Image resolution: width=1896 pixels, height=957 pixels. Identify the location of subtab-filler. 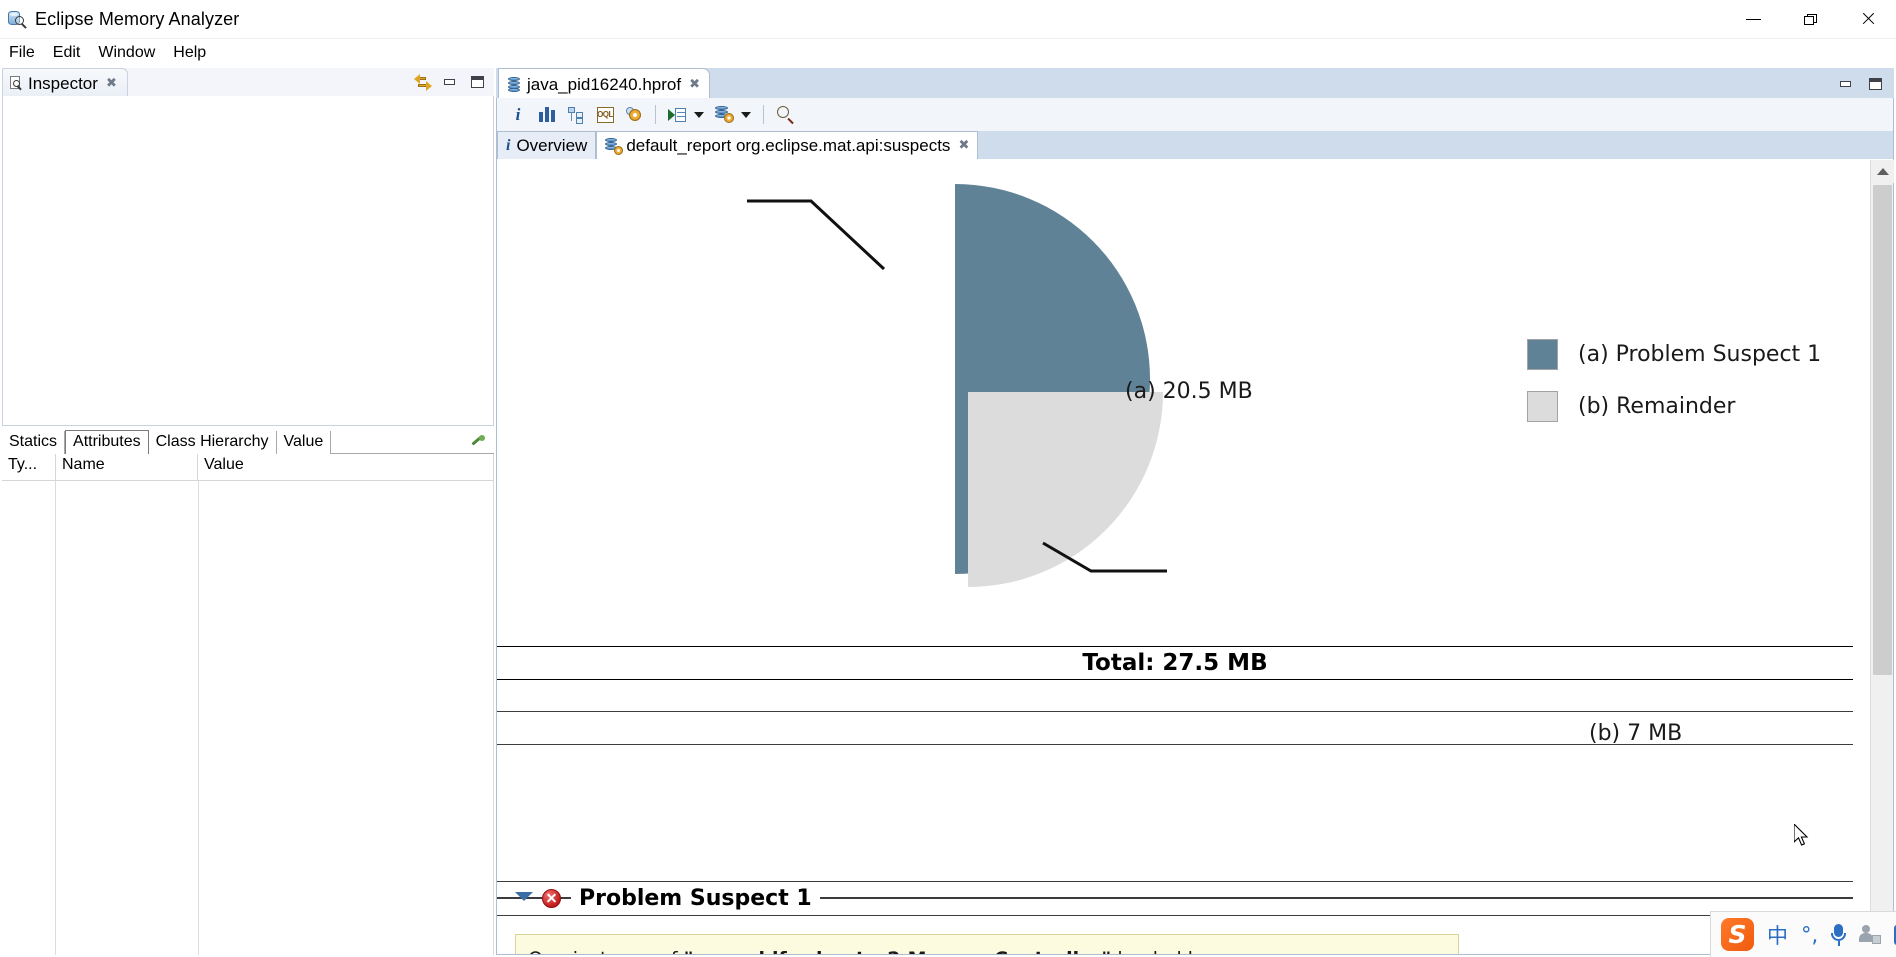
(1435, 145).